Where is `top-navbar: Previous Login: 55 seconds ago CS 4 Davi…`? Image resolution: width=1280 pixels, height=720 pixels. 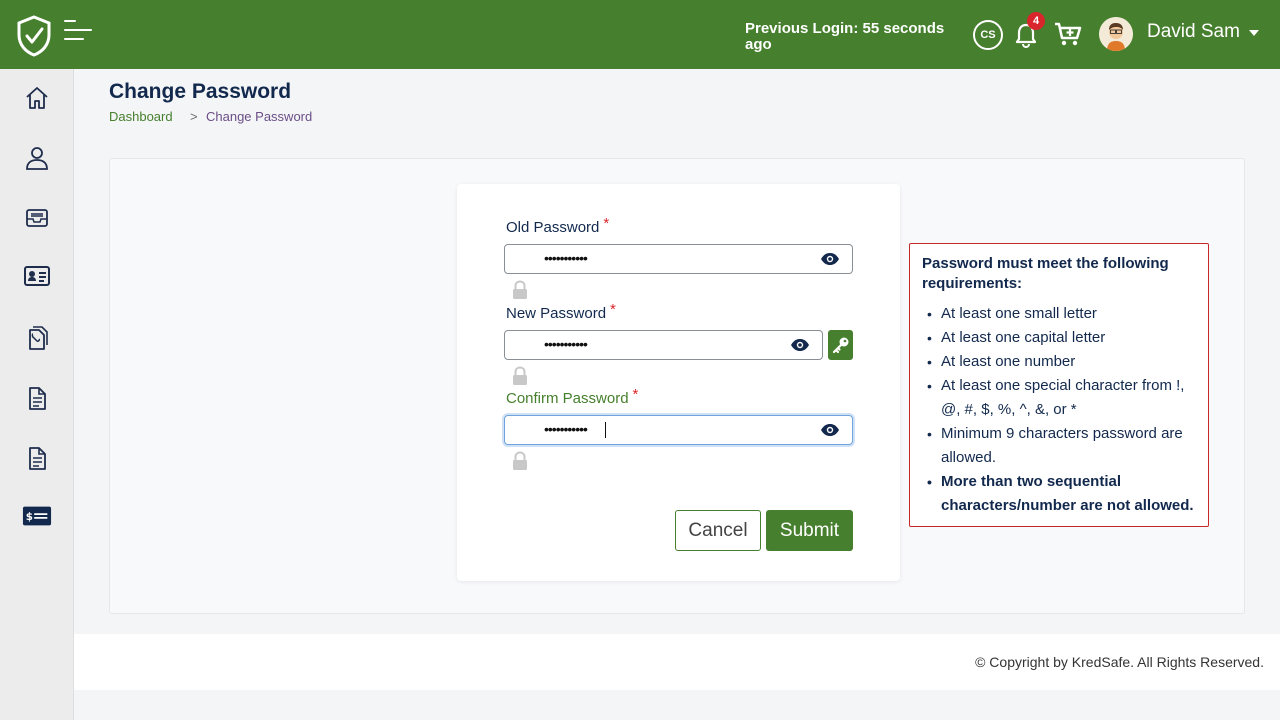
top-navbar: Previous Login: 55 seconds ago CS 4 Davi… is located at coordinates (640, 34).